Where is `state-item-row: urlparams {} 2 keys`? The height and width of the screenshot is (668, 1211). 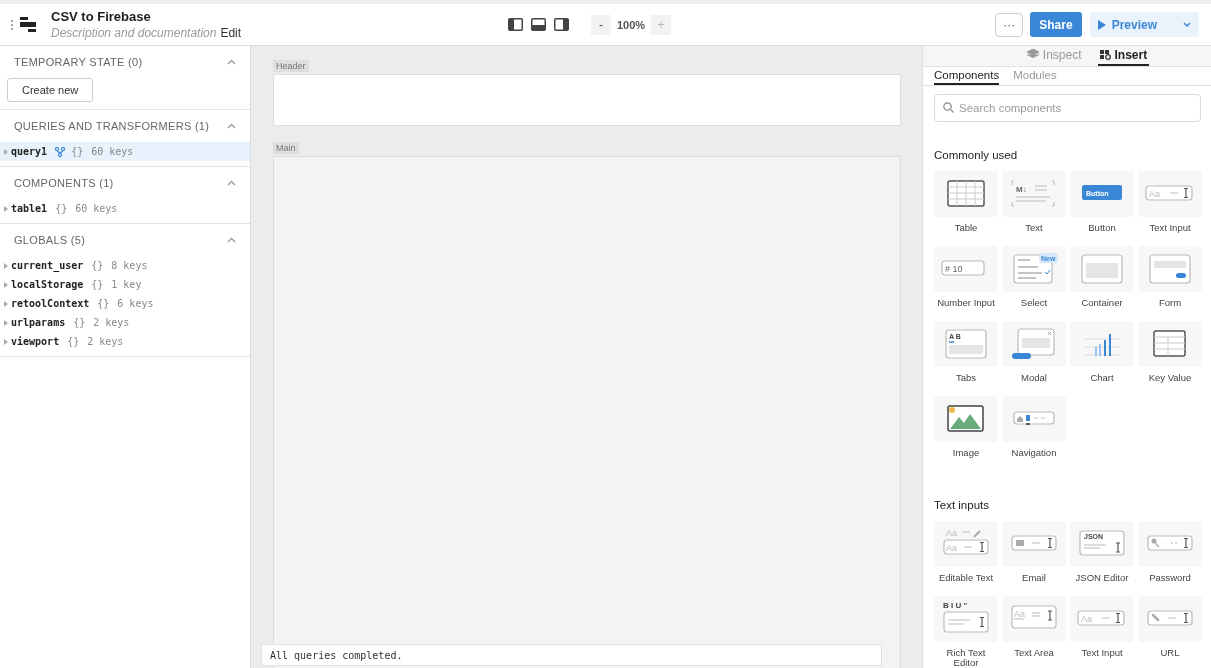 state-item-row: urlparams {} 2 keys is located at coordinates (125, 322).